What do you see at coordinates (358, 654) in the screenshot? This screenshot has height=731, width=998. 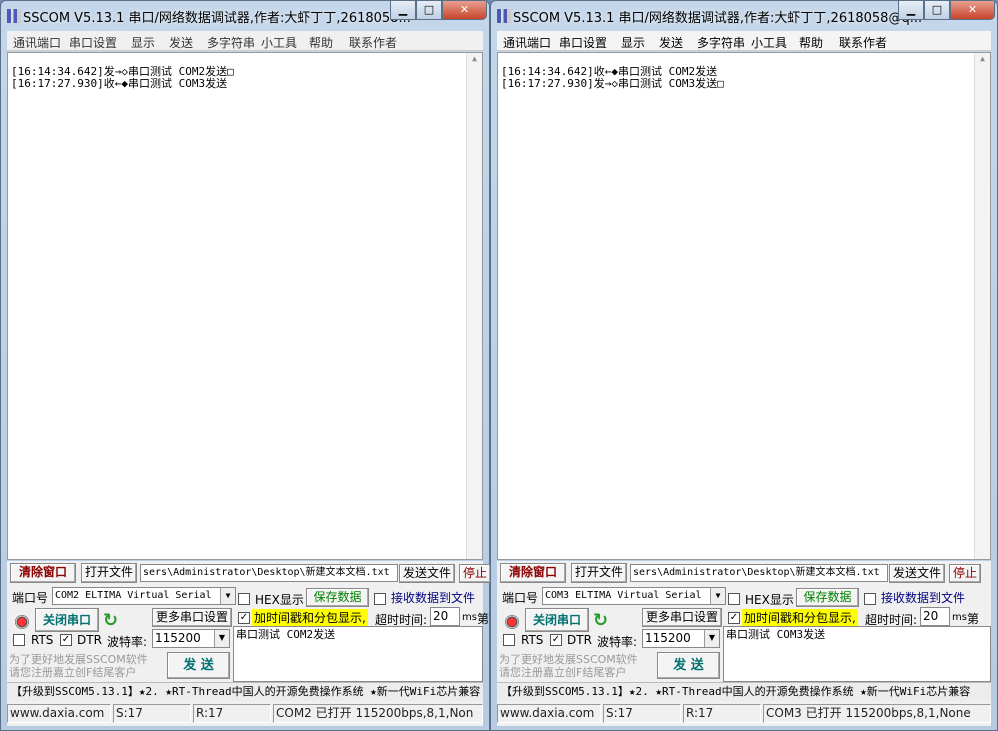 I see `send-textarea: 串口测试 COM2发送` at bounding box center [358, 654].